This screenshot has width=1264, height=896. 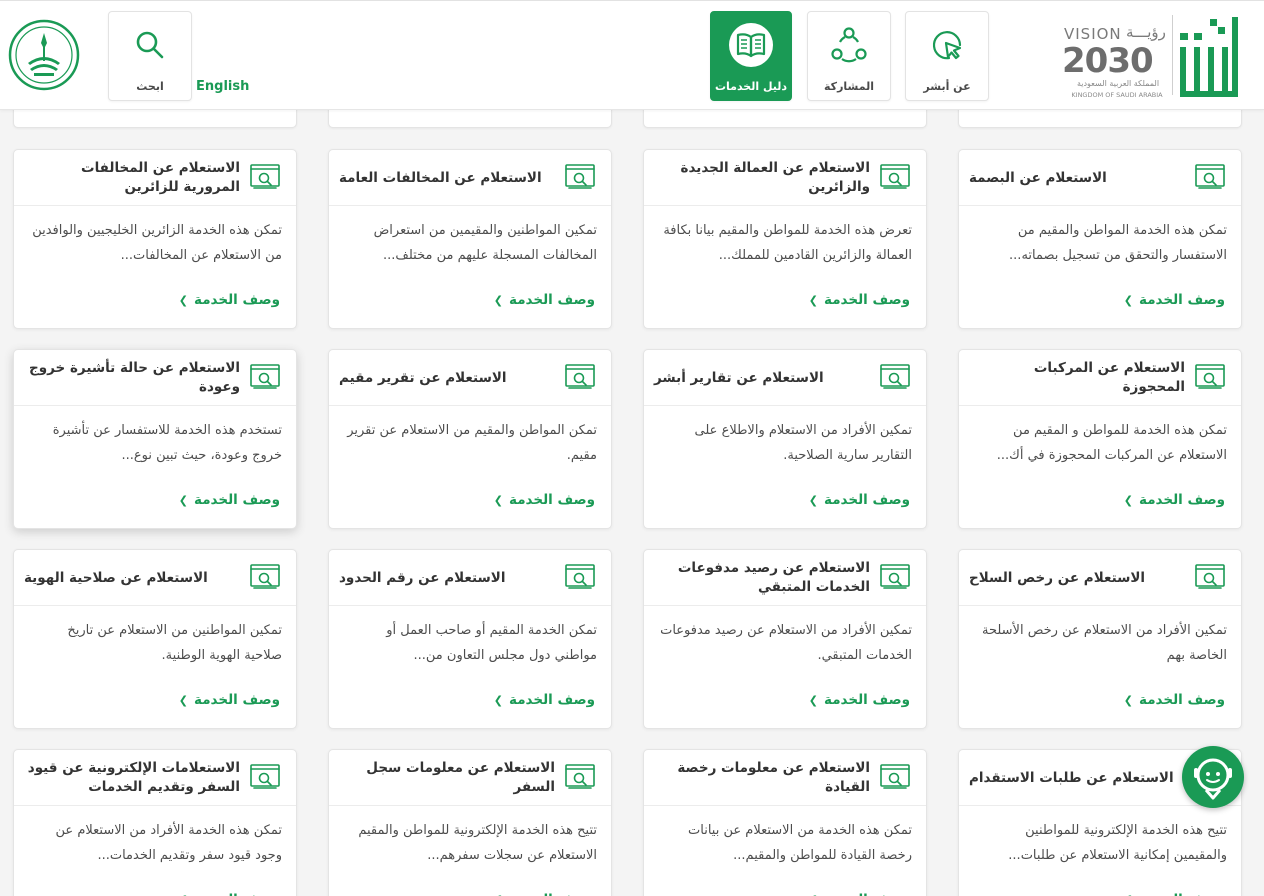 I want to click on search-icon, so click(x=150, y=45).